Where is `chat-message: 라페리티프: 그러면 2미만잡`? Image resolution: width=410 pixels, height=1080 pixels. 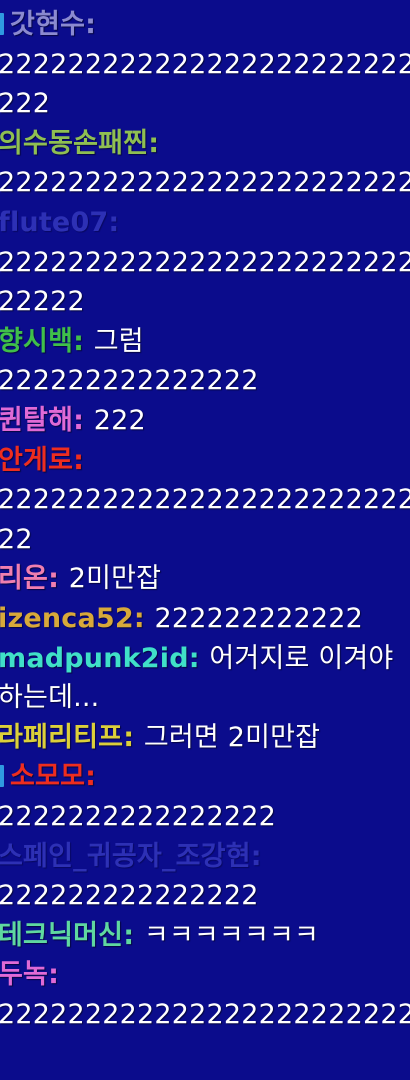
chat-message: 라페리티프: 그러면 2미만잡 is located at coordinates (160, 738).